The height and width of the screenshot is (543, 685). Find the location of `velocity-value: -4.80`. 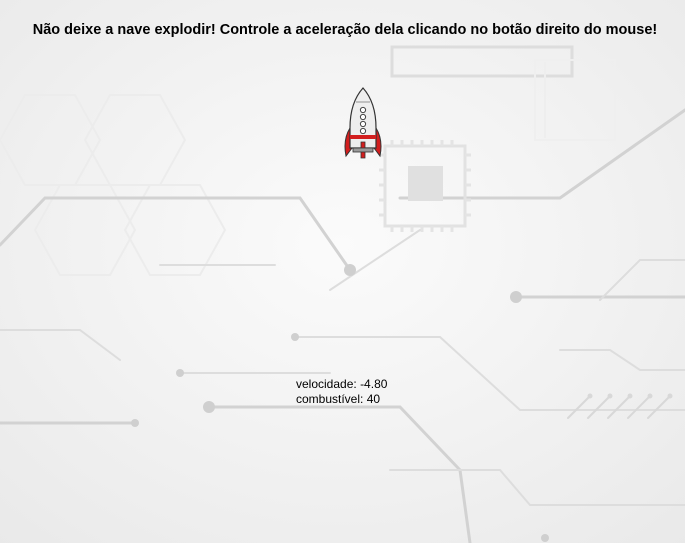

velocity-value: -4.80 is located at coordinates (374, 384).